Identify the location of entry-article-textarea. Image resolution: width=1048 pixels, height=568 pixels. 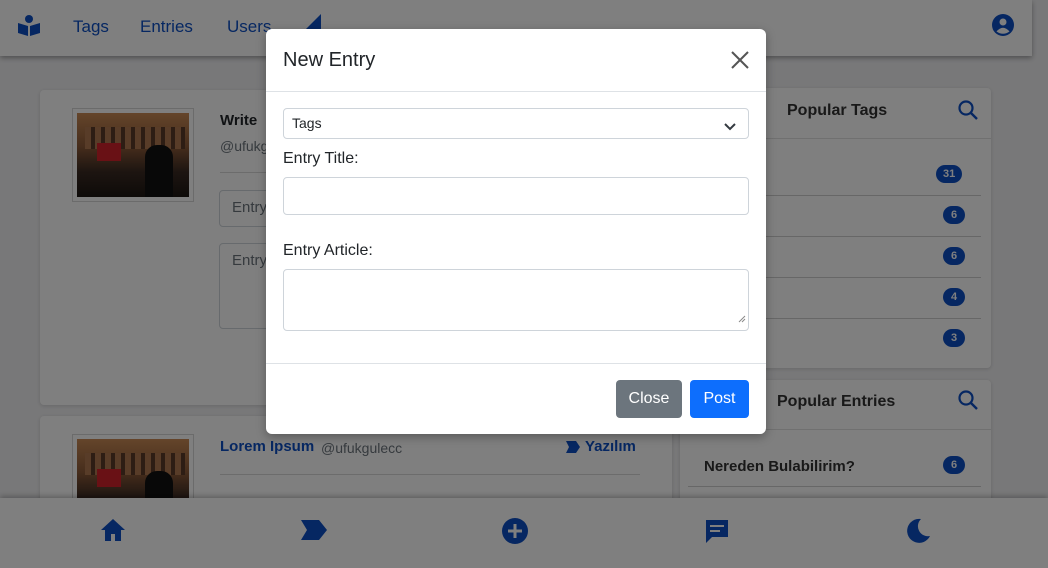
(516, 300).